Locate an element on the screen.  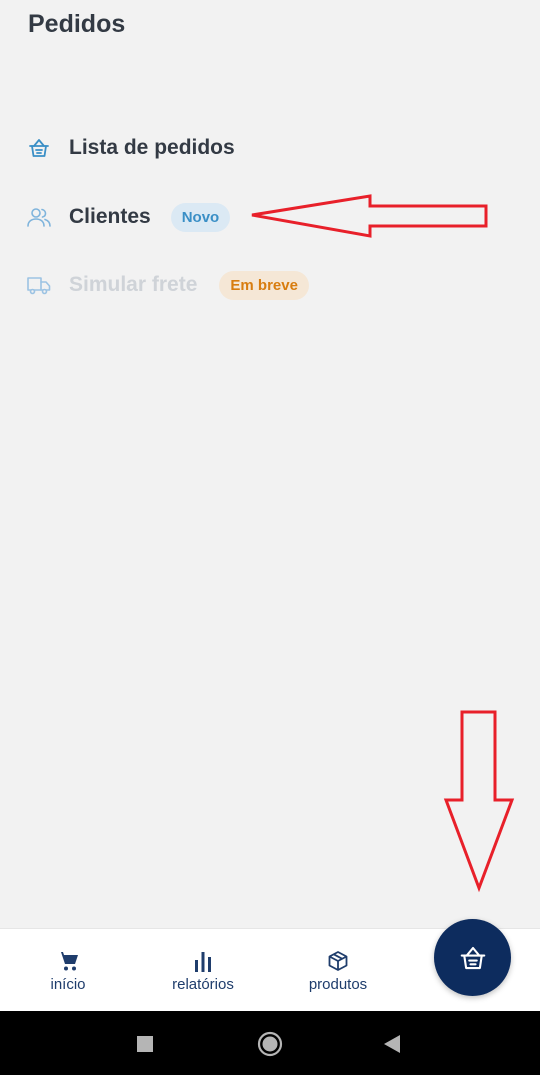
tab-products: produtos is located at coordinates (338, 970).